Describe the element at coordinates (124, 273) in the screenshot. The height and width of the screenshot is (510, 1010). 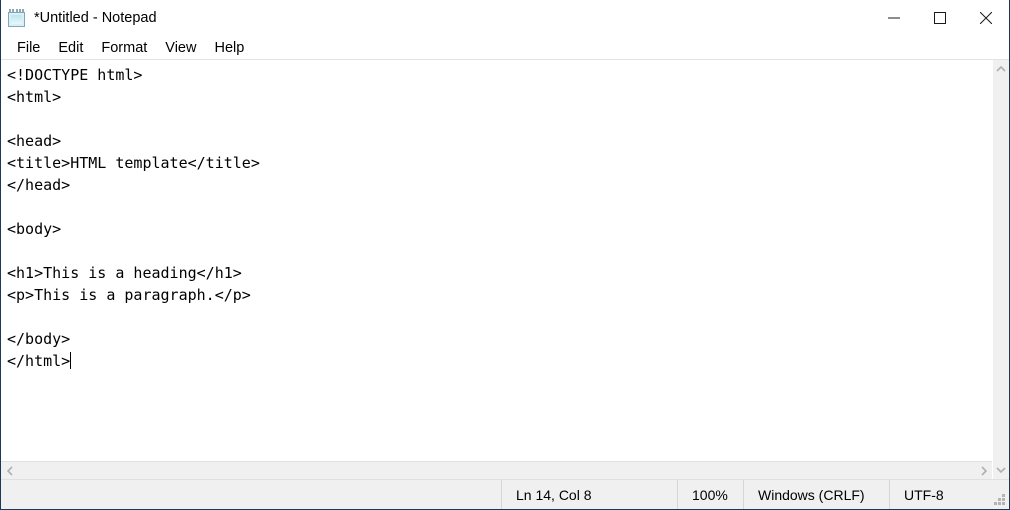
I see `text-line: <h1>This is a heading</h1>` at that location.